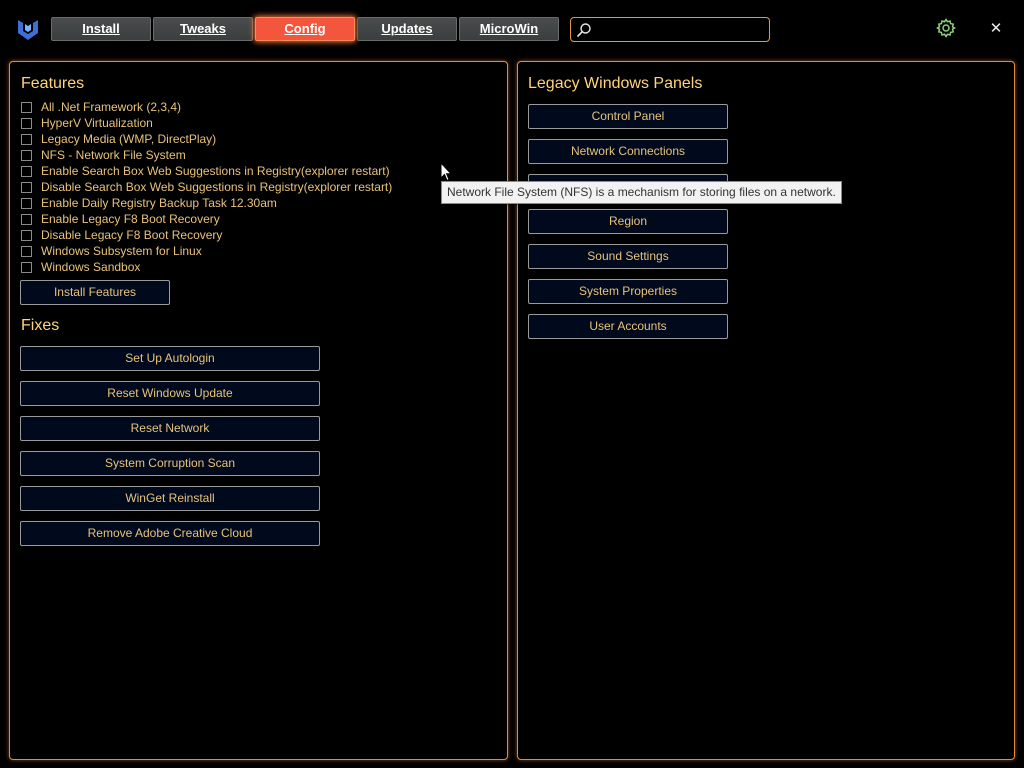  What do you see at coordinates (132, 235) in the screenshot?
I see `feature-label: Disable Legacy F8 Boot Recovery` at bounding box center [132, 235].